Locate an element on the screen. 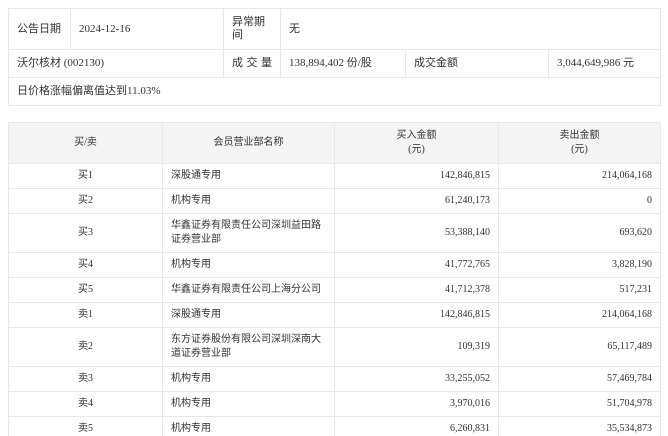 The height and width of the screenshot is (436, 668). deviation-note: 日价格涨幅偏离值达到11.03% is located at coordinates (334, 91).